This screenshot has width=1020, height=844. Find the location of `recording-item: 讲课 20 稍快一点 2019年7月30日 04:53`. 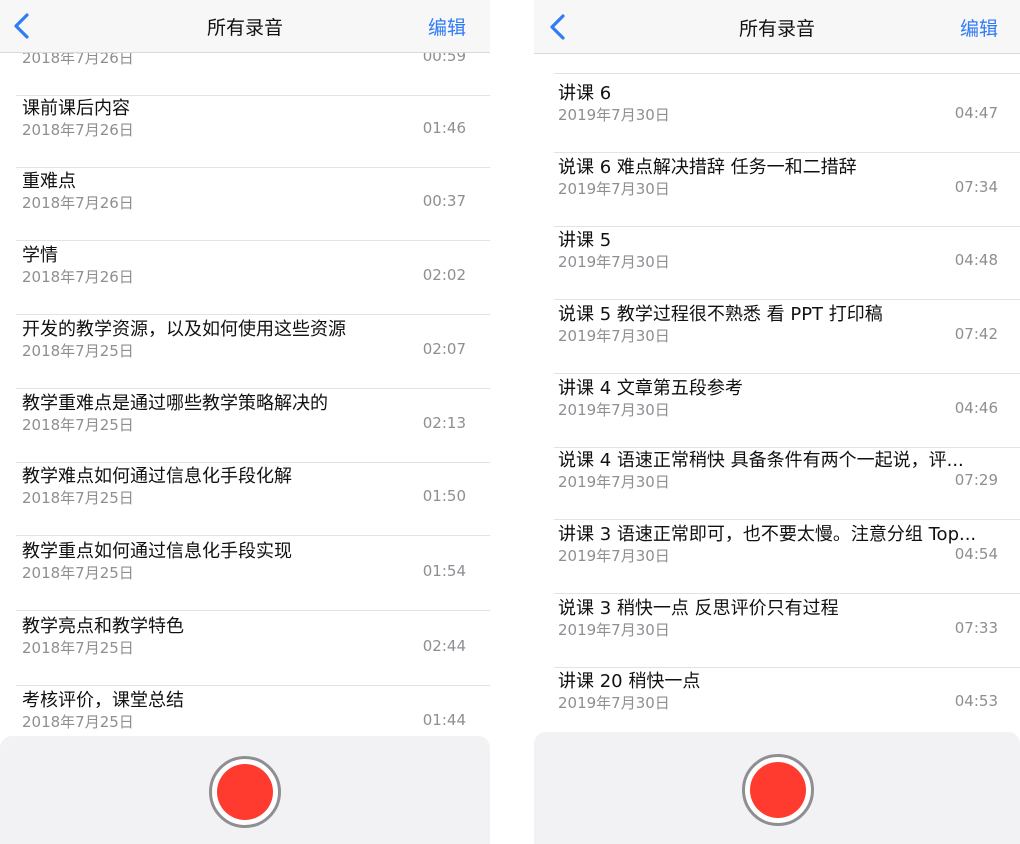

recording-item: 讲课 20 稍快一点 2019年7月30日 04:53 is located at coordinates (777, 704).